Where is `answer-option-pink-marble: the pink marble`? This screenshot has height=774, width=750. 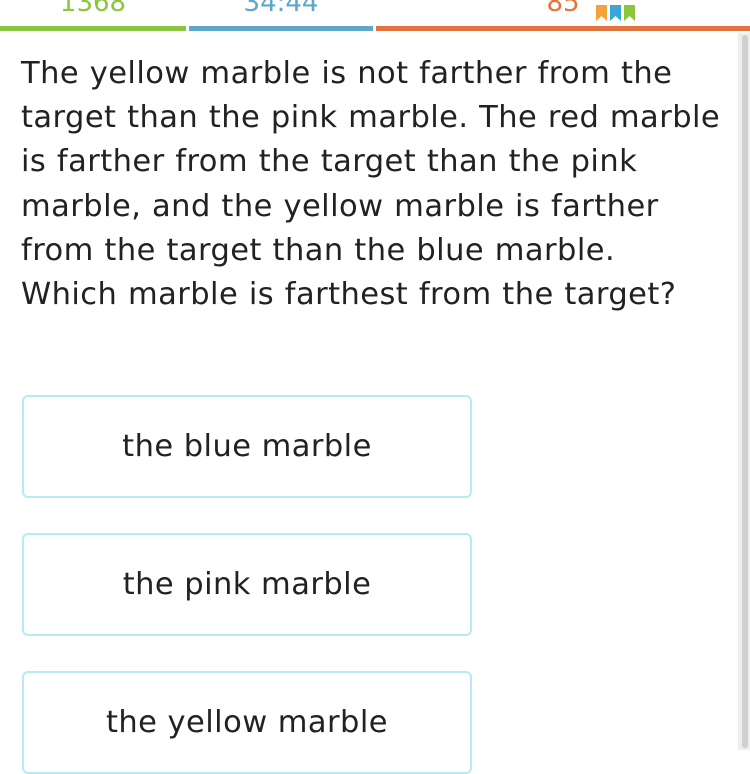 answer-option-pink-marble: the pink marble is located at coordinates (247, 584).